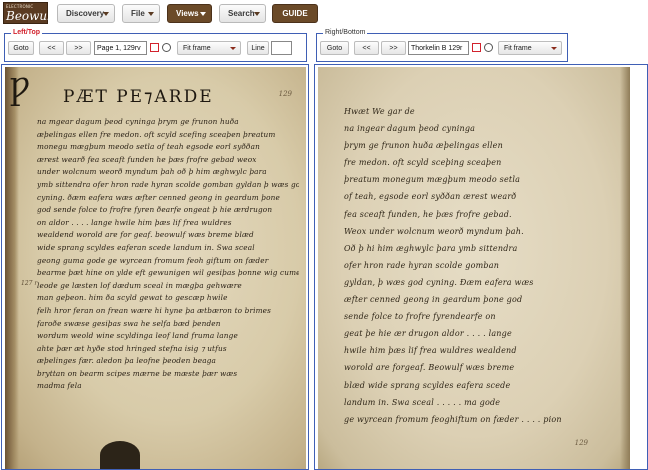 This screenshot has height=470, width=648. I want to click on text-line: Weox under wolcnum weorð myndum þah., so click(434, 231).